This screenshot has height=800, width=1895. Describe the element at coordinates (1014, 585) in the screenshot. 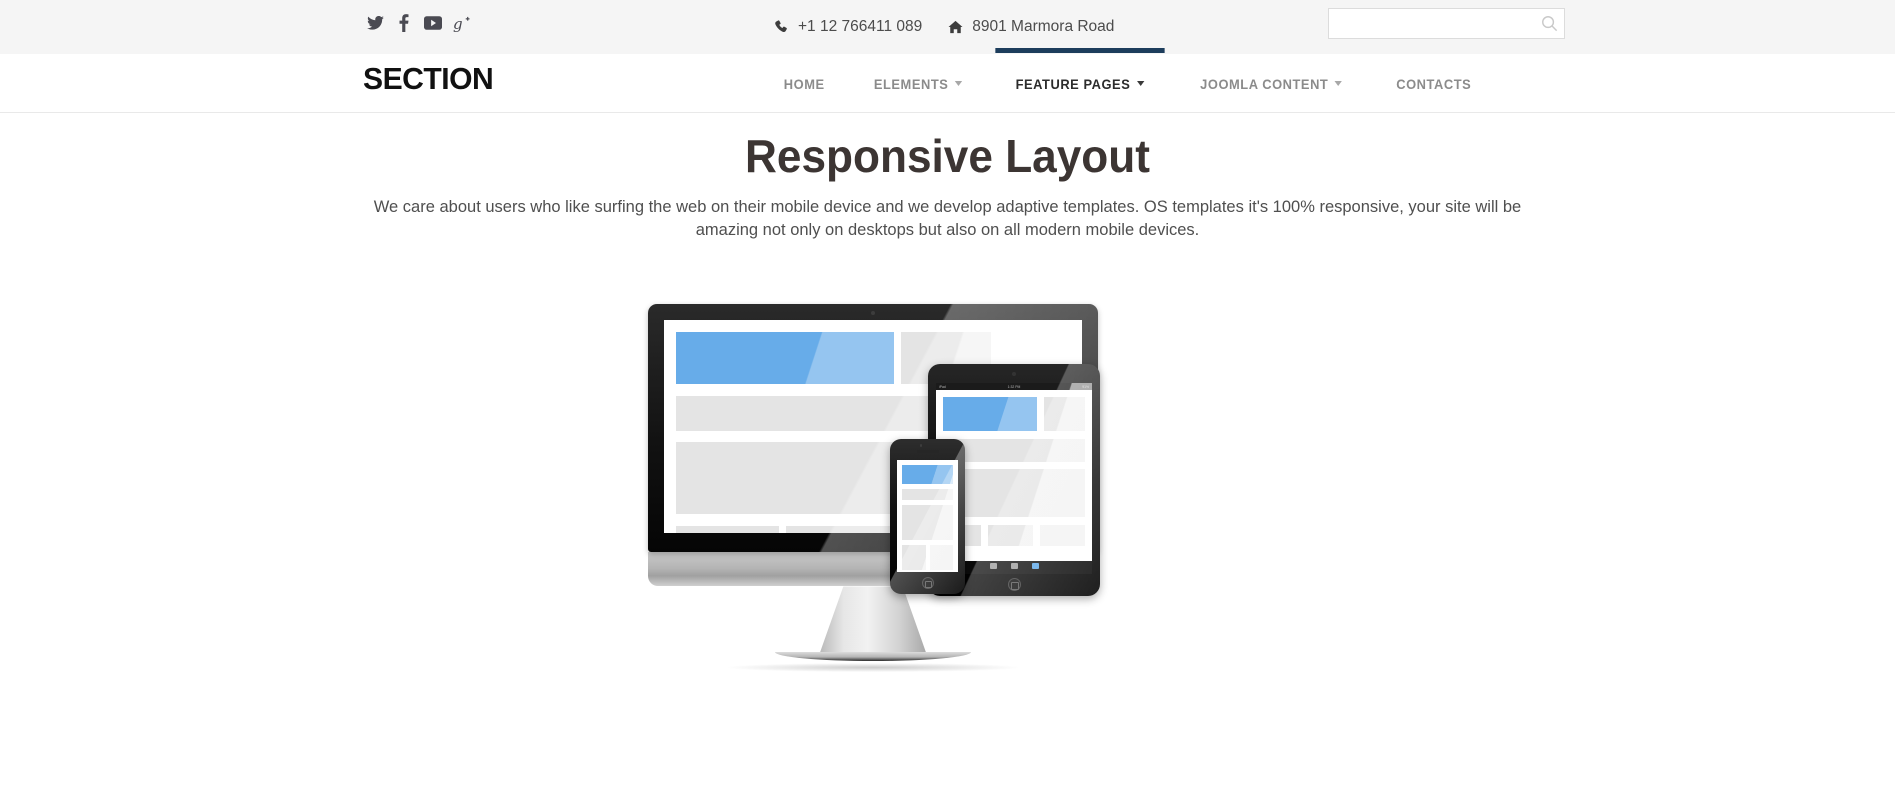

I see `tablet-home-button` at that location.